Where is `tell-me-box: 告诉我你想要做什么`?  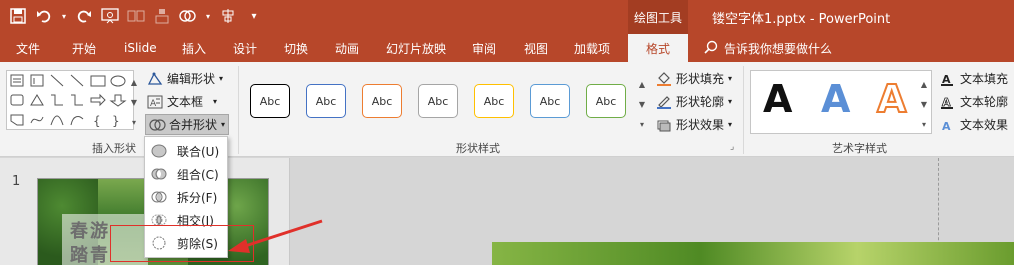 tell-me-box: 告诉我你想要做什么 is located at coordinates (768, 48).